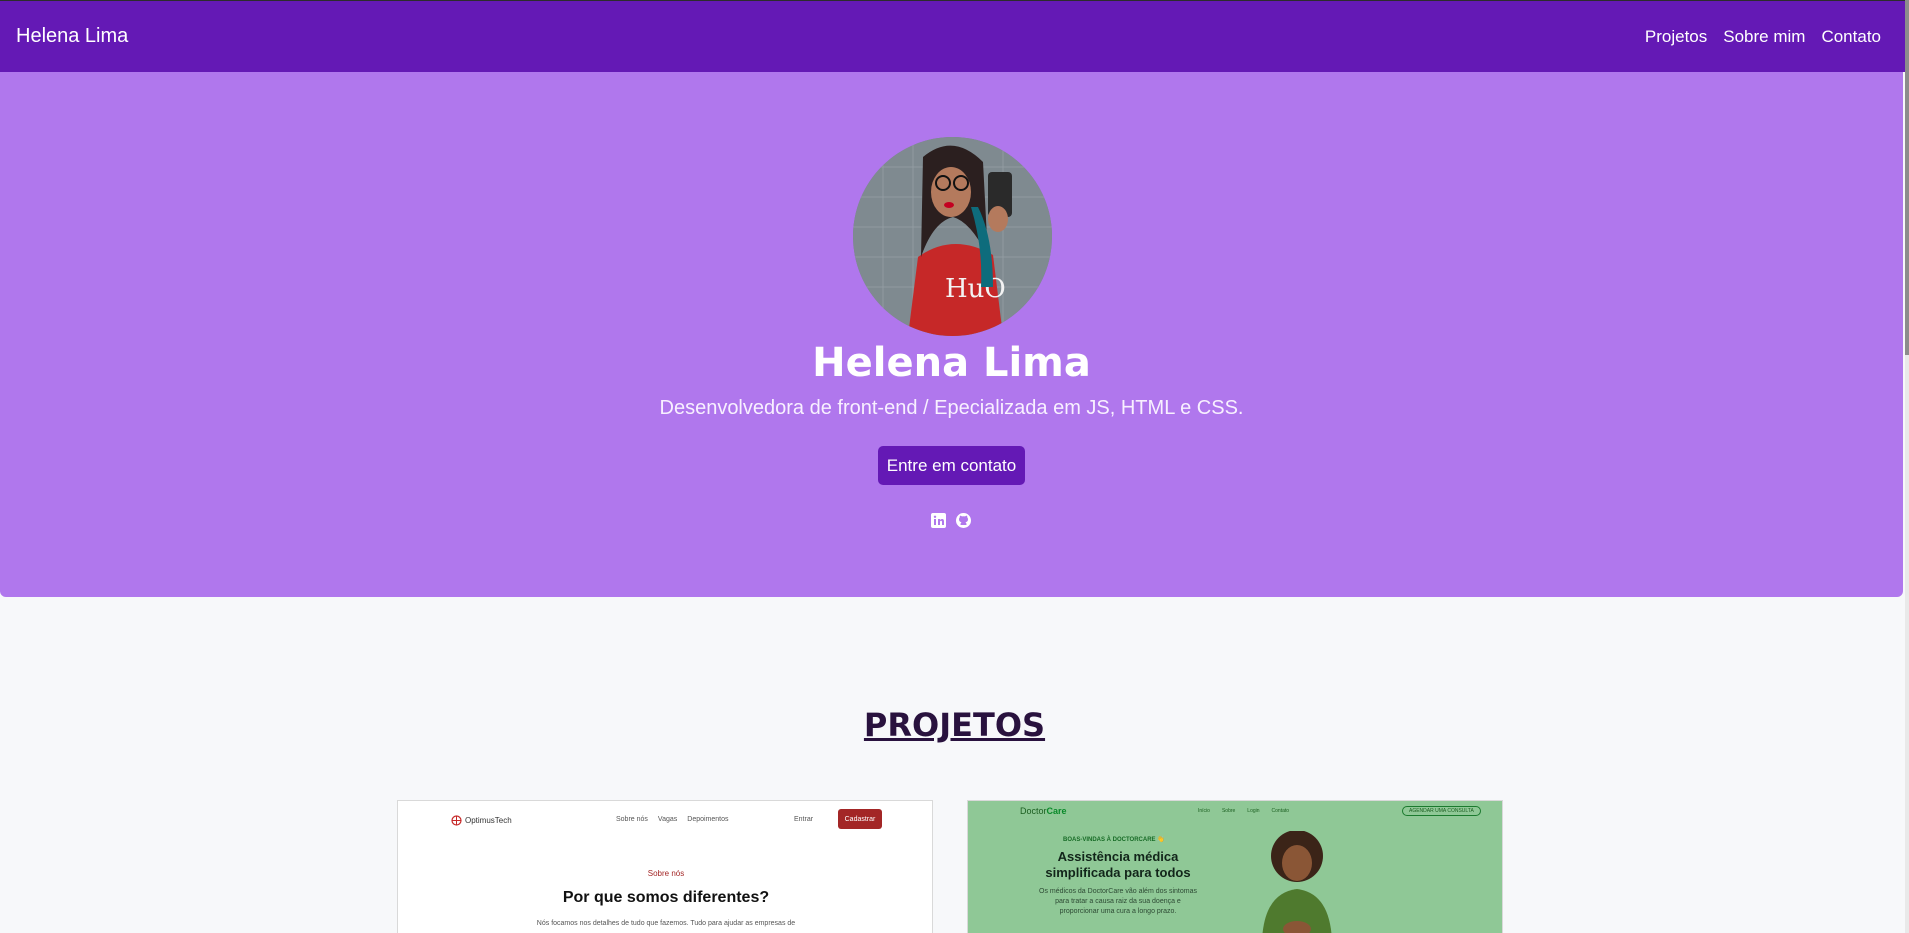  I want to click on optimustech-nav: Sobre nós Vagas Depoimentos, so click(672, 819).